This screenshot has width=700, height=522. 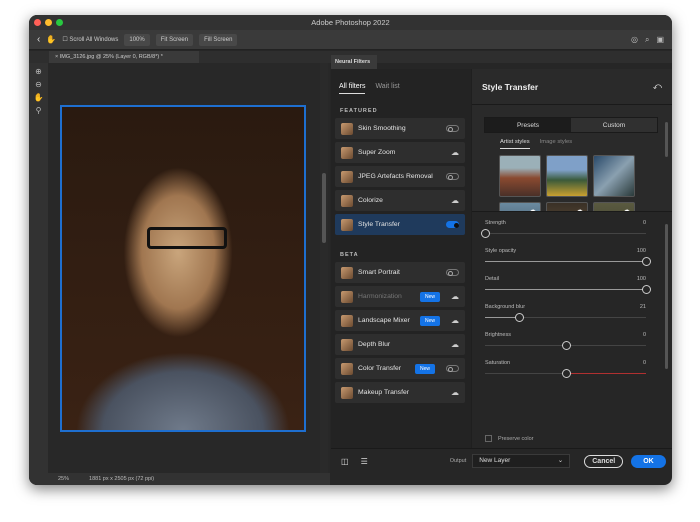 I want to click on zoom-100-button: 100%, so click(x=137, y=39).